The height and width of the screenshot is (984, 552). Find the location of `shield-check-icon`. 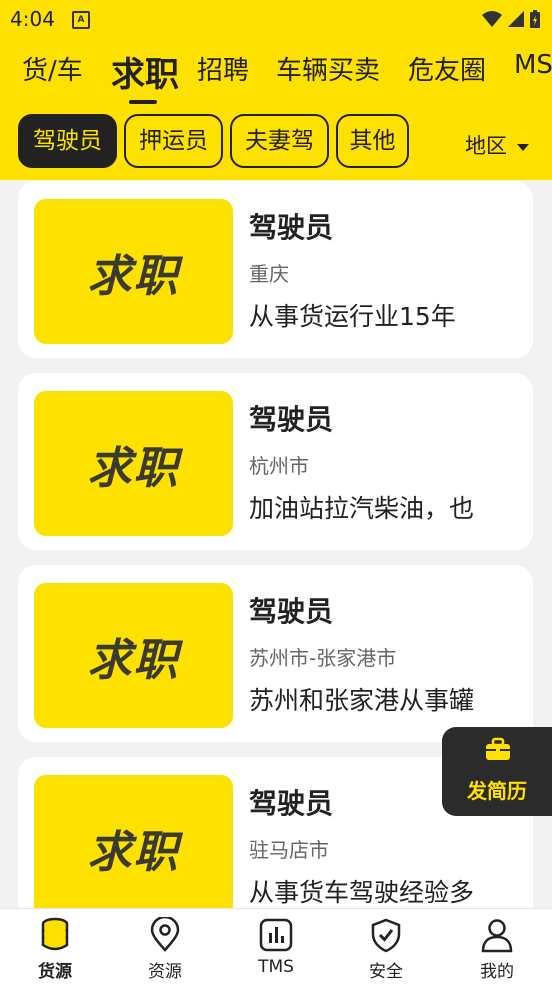

shield-check-icon is located at coordinates (386, 935).